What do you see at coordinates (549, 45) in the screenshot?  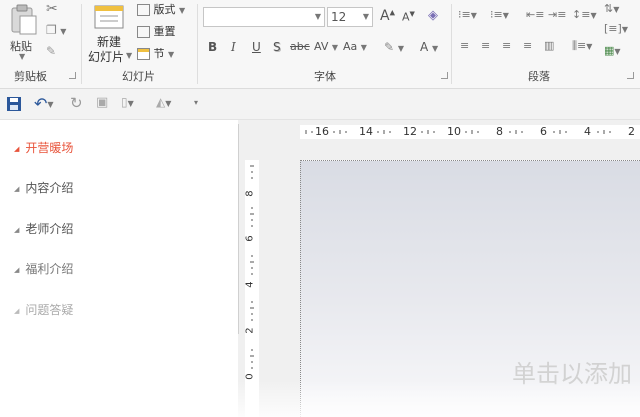 I see `distributed-button: ▥` at bounding box center [549, 45].